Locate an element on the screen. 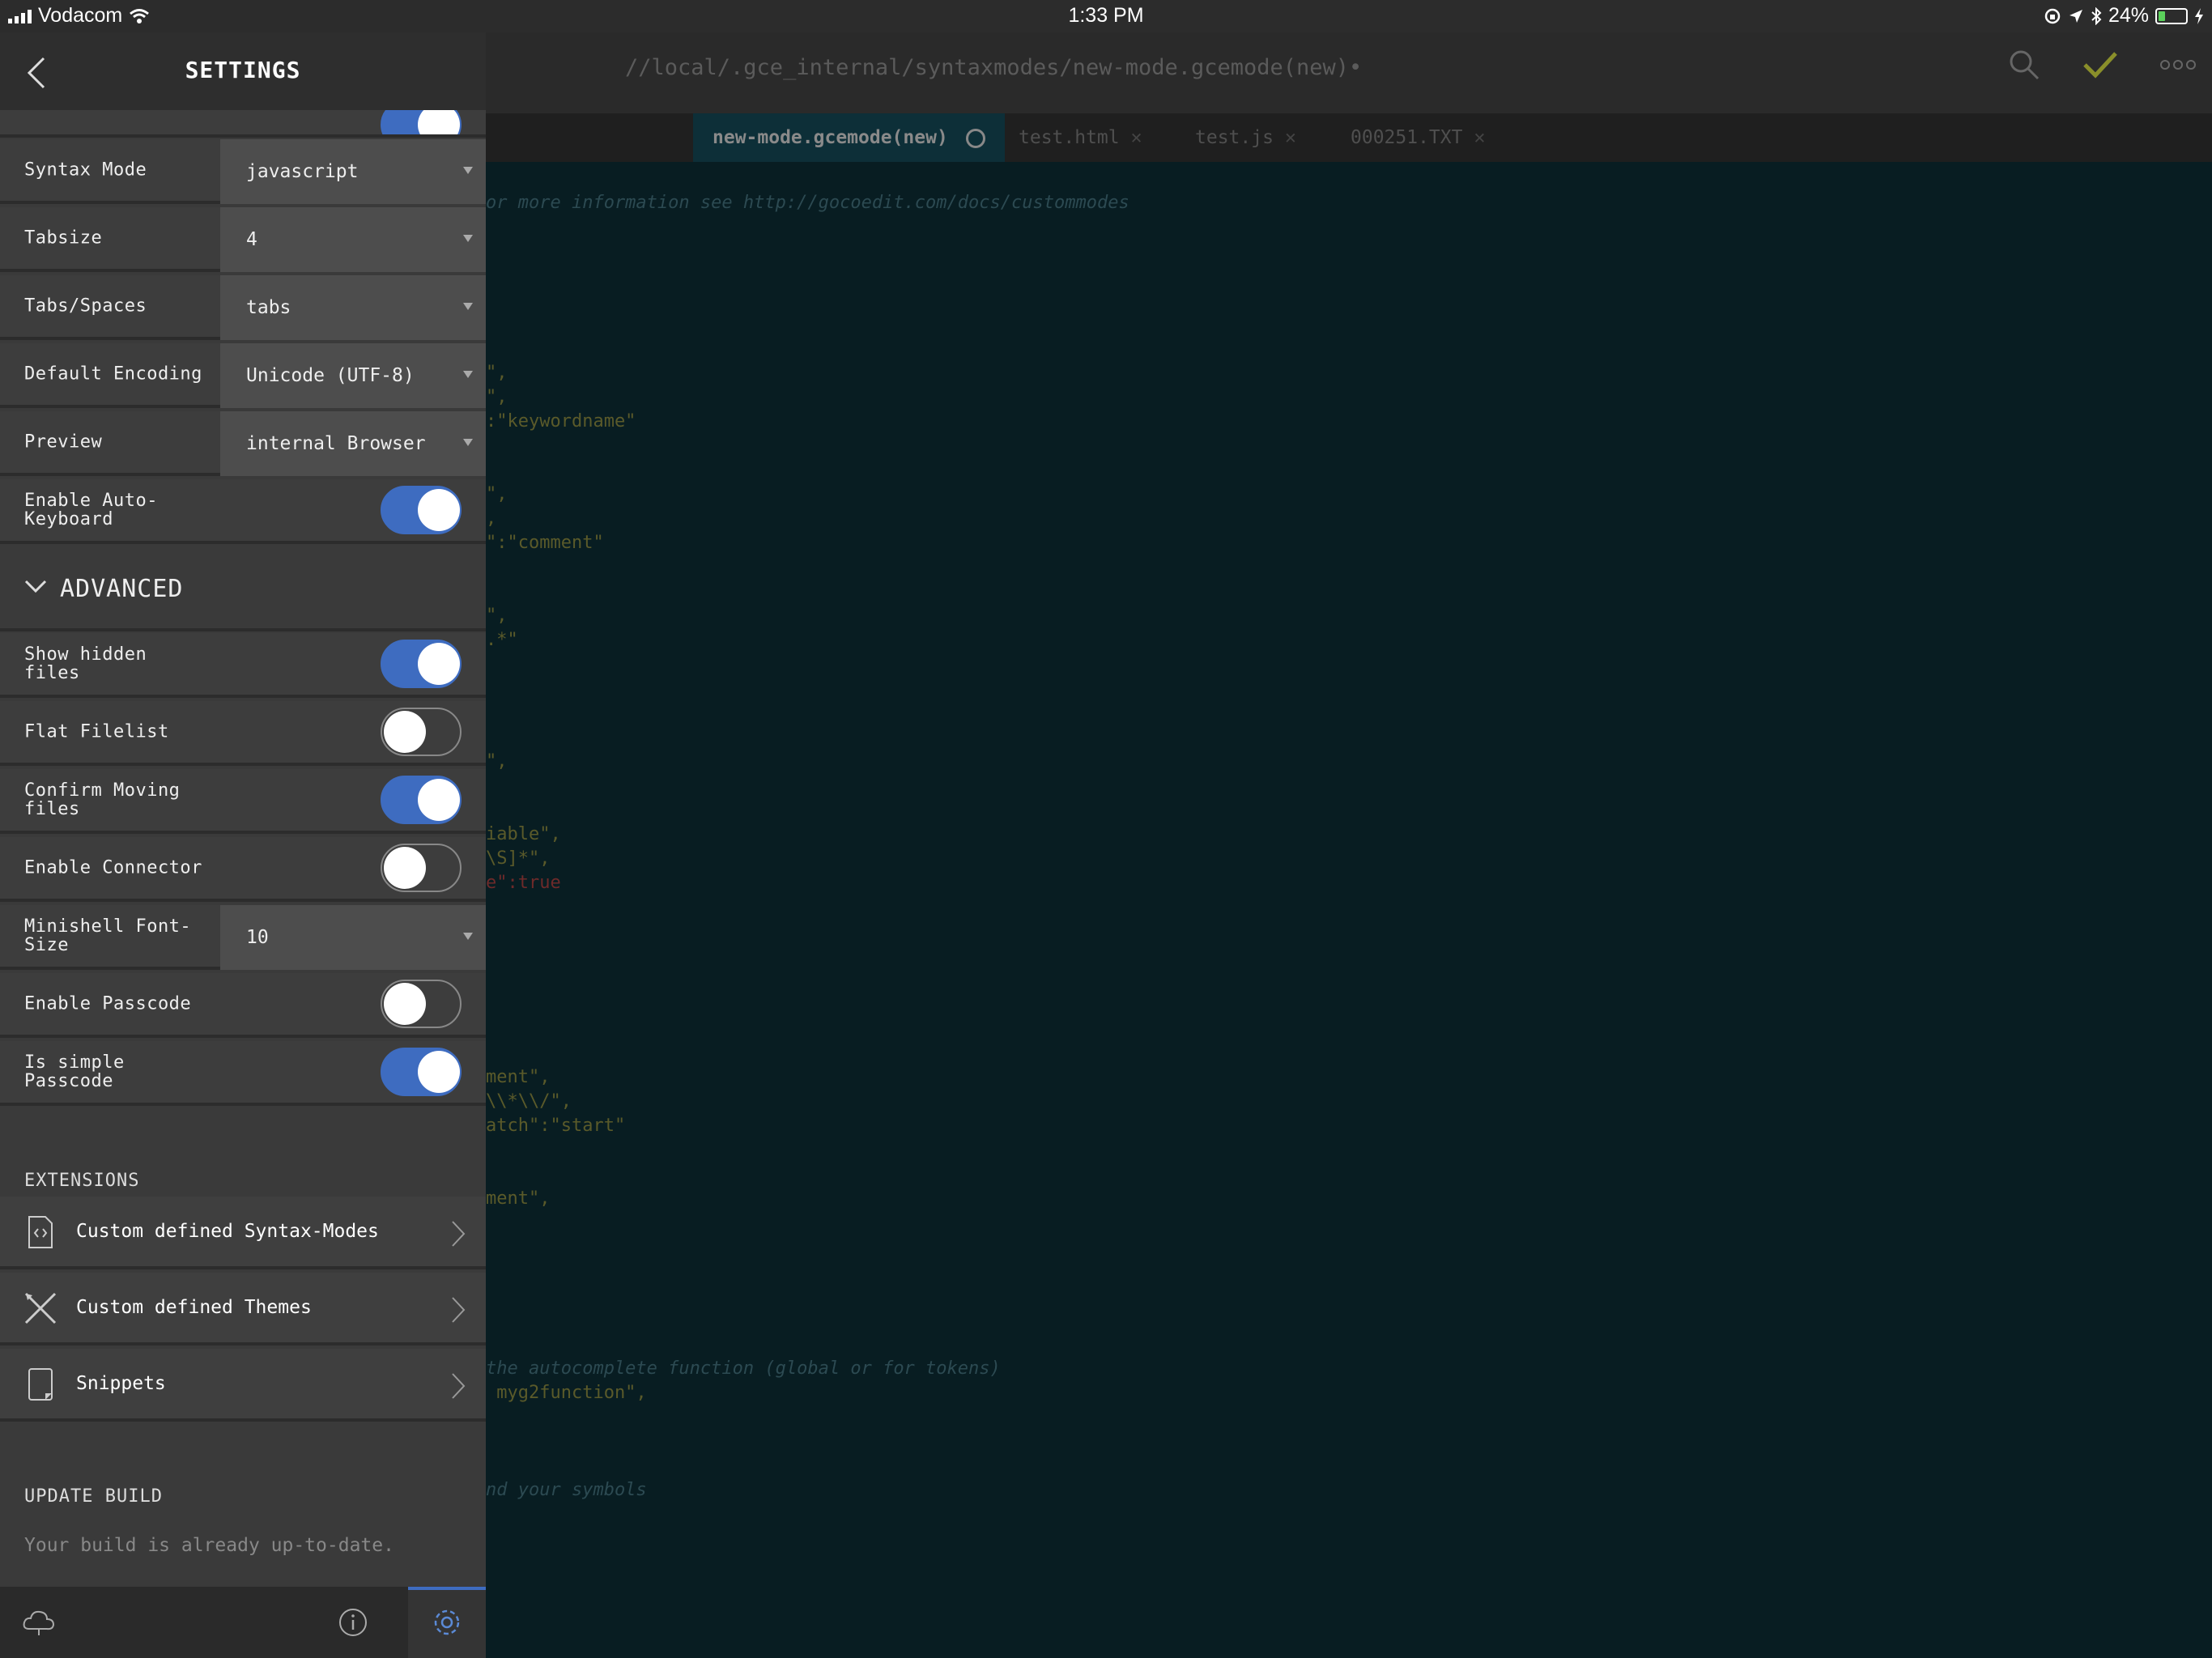  snippets-item: Snippets is located at coordinates (243, 1385).